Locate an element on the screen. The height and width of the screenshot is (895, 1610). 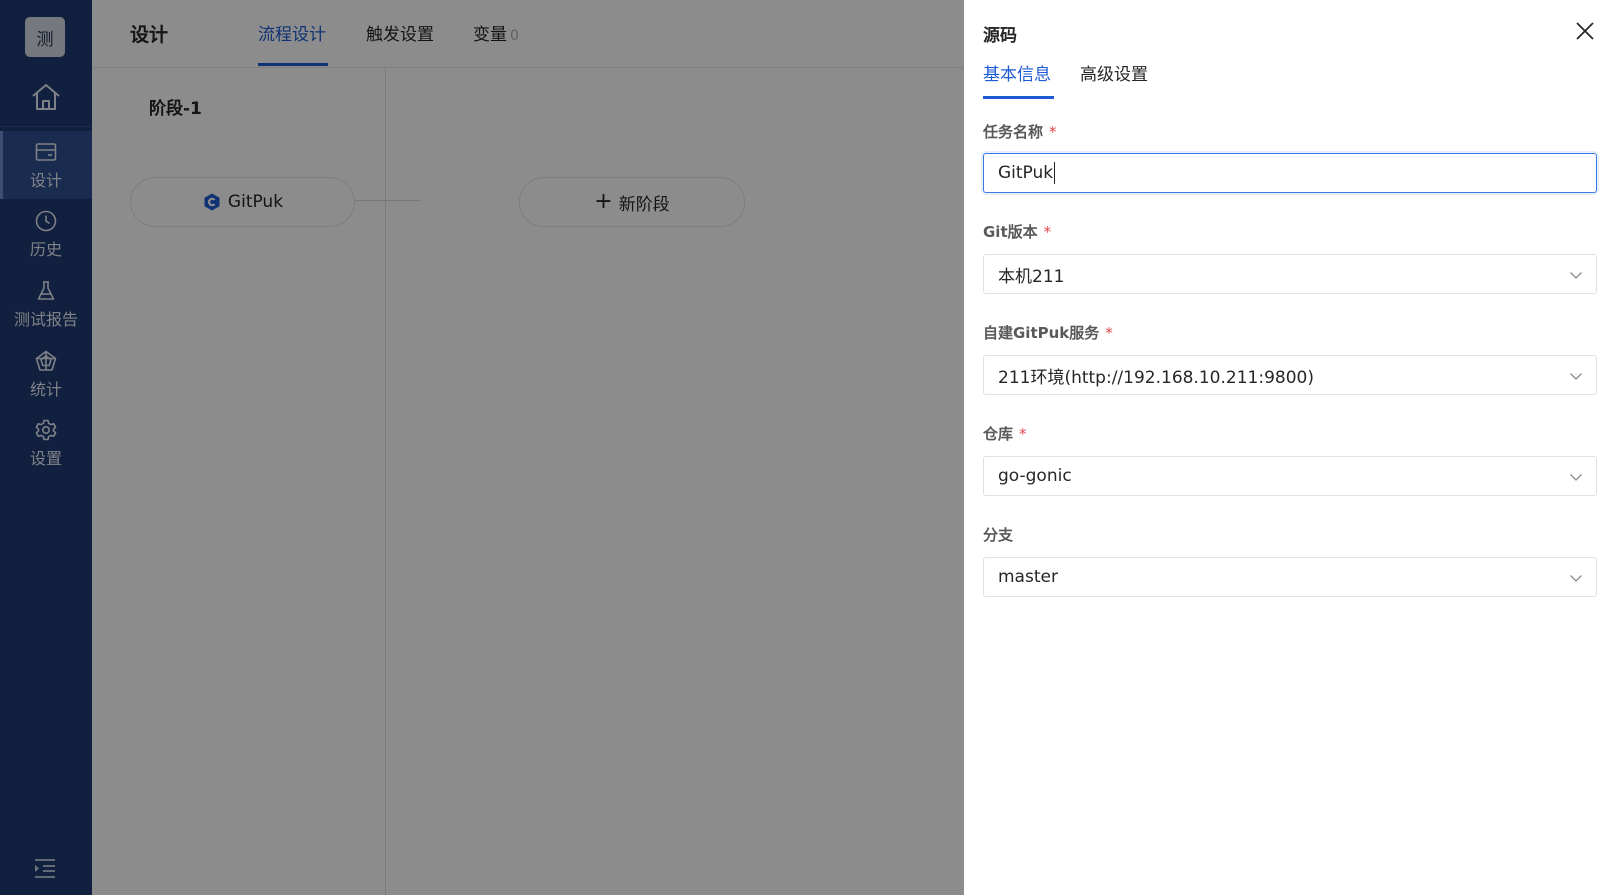
branch-label-text: 分支 is located at coordinates (998, 535).